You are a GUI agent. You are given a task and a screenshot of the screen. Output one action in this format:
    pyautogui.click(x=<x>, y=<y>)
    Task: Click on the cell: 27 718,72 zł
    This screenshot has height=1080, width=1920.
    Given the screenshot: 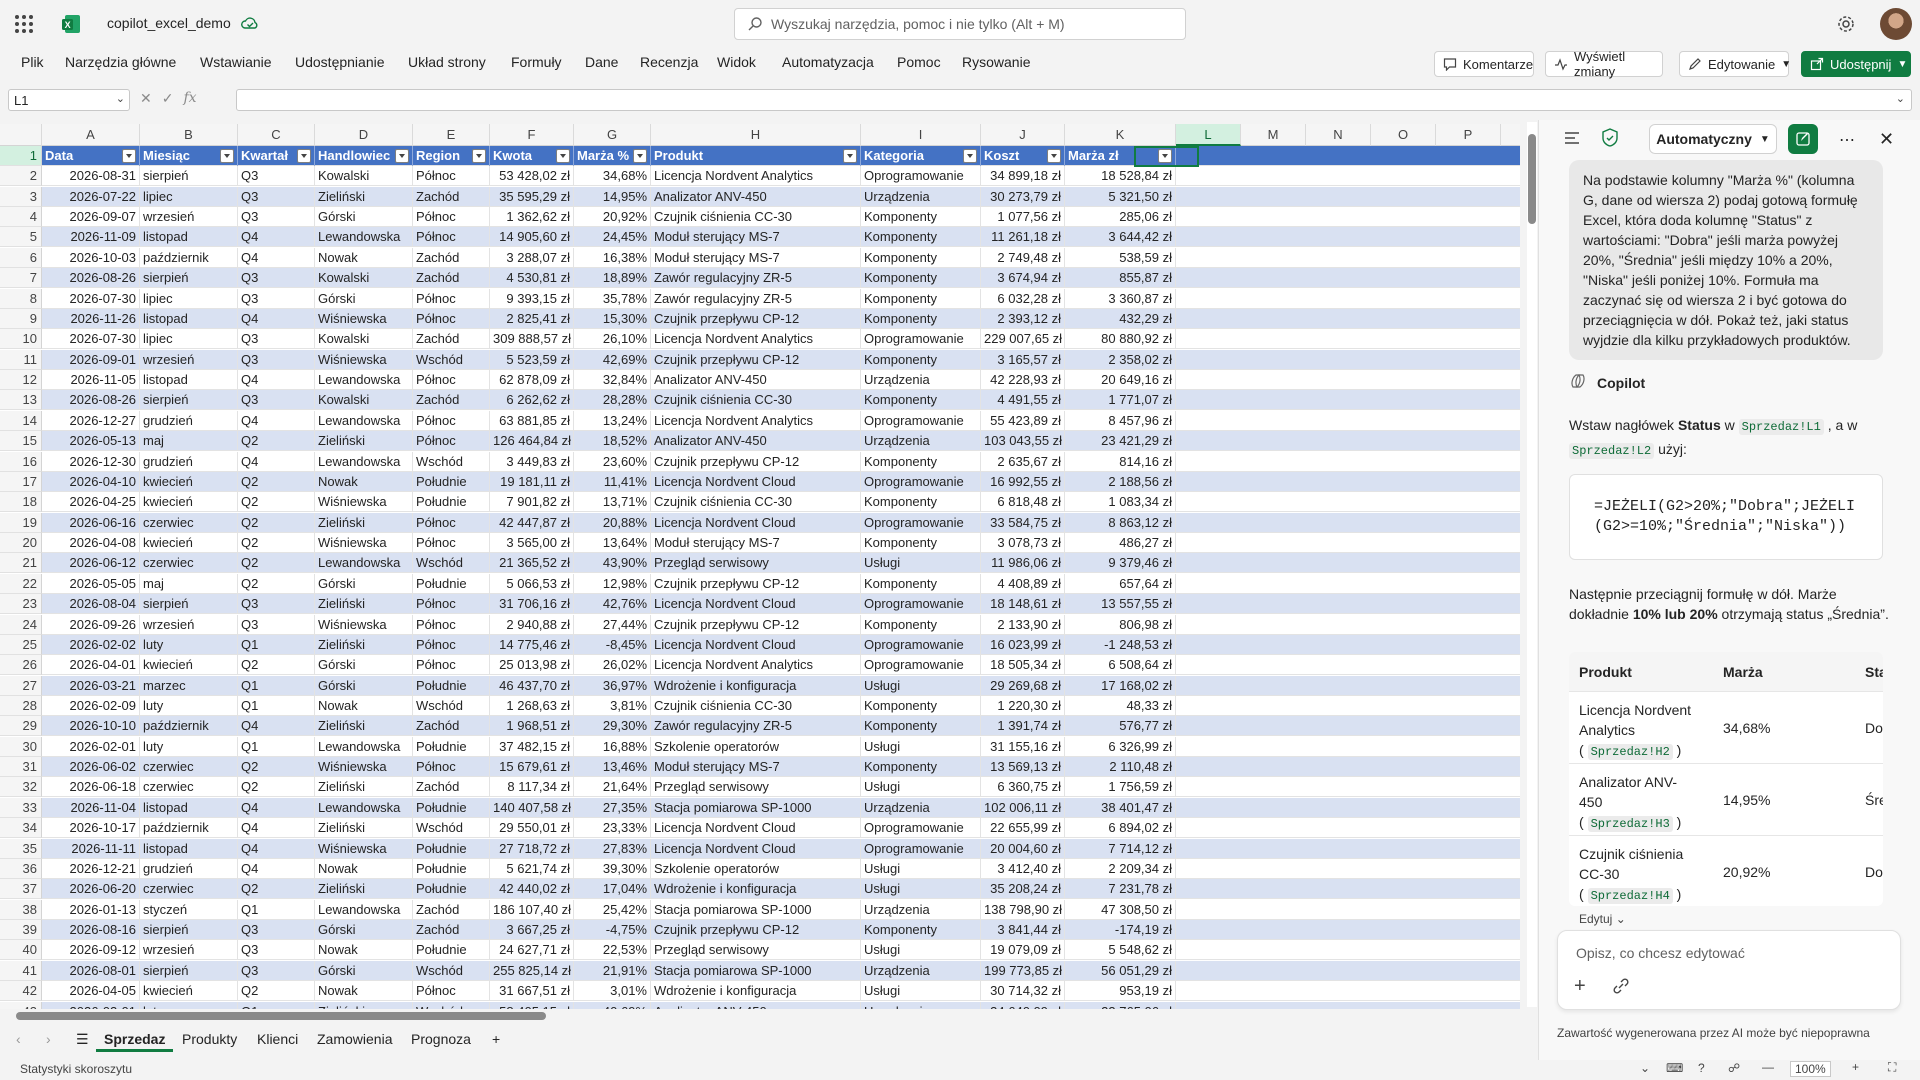 What is the action you would take?
    pyautogui.click(x=532, y=848)
    